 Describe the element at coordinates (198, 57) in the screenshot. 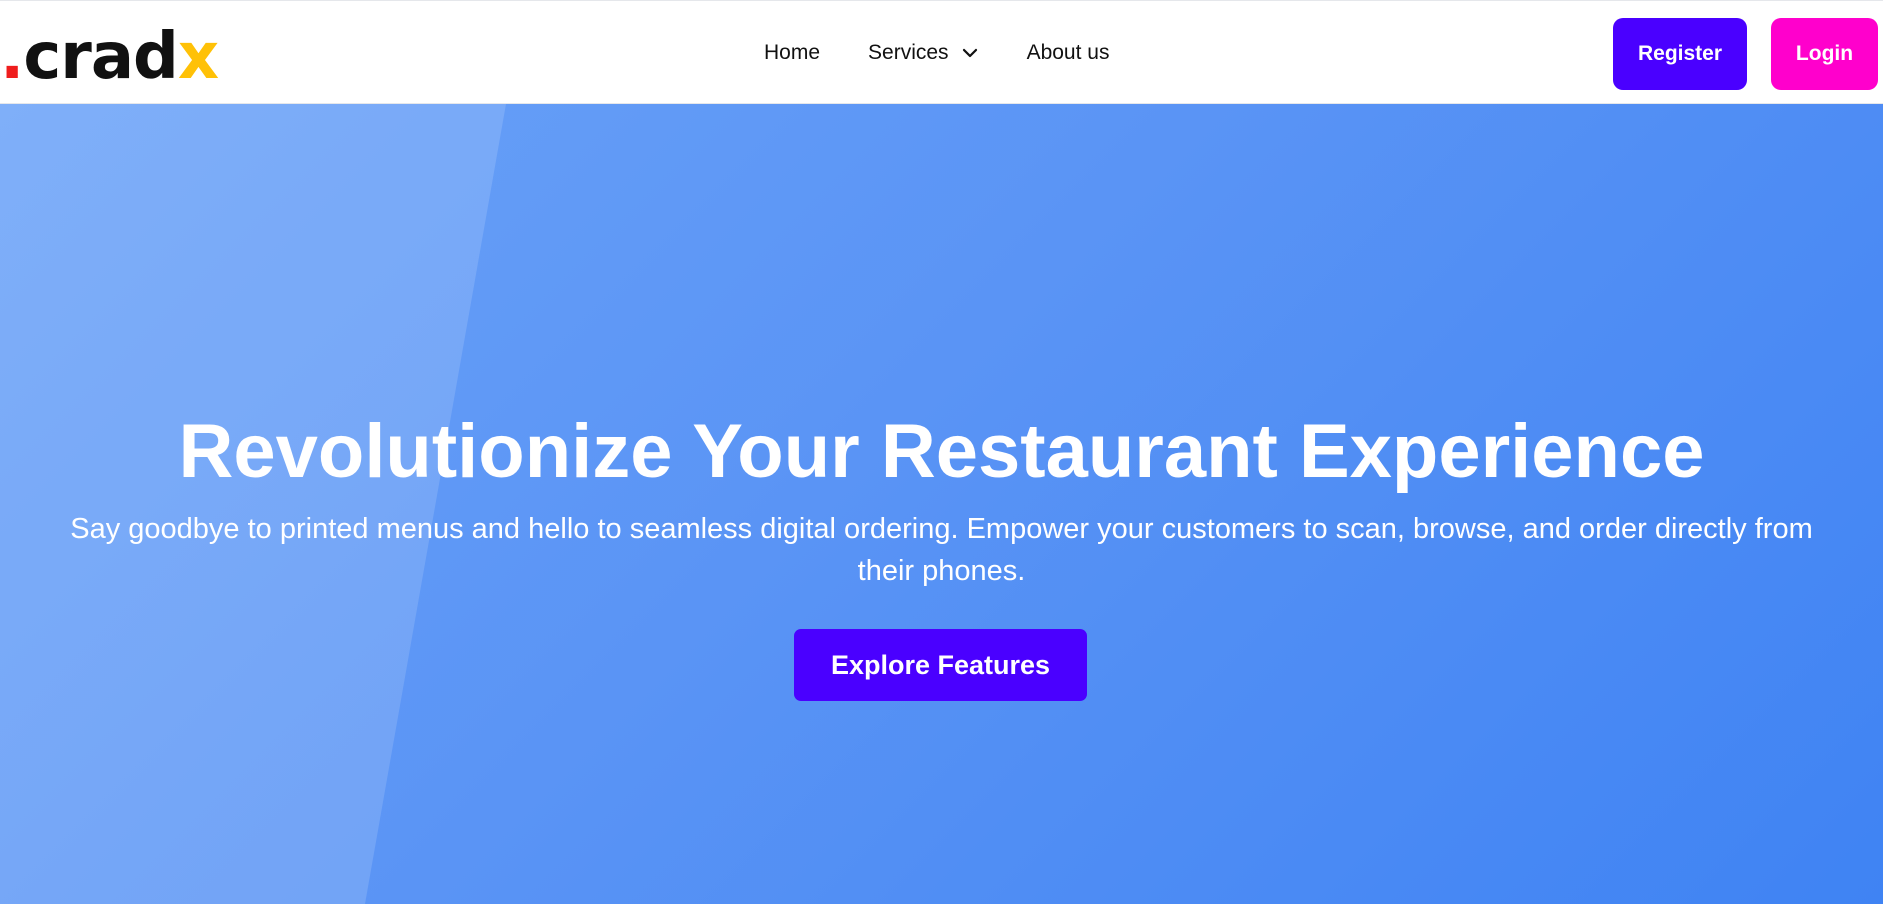

I see `logo-accent-letter: x` at that location.